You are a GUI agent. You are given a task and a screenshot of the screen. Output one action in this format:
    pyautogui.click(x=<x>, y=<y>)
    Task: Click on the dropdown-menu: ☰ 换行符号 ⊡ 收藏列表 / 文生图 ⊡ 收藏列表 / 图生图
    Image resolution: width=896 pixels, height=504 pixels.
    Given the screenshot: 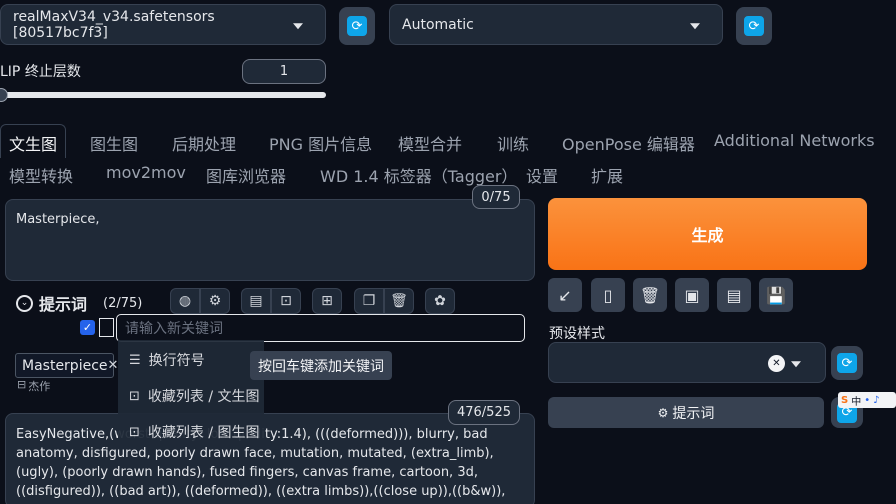 What is the action you would take?
    pyautogui.click(x=191, y=392)
    